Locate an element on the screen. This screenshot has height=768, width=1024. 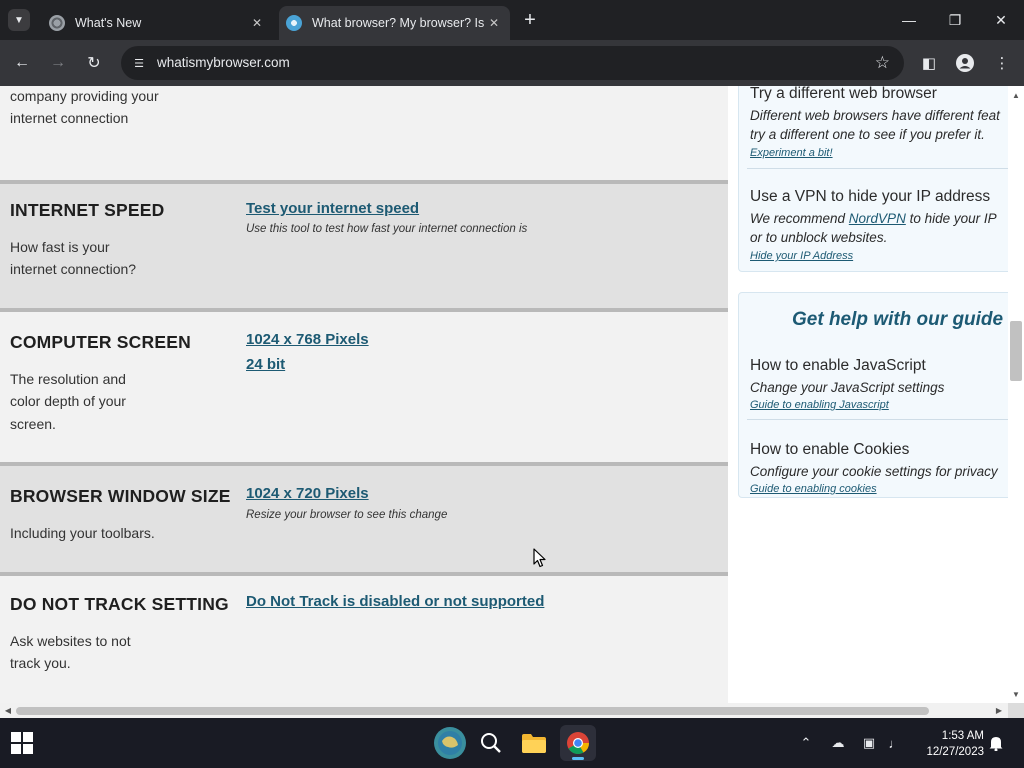
profile-icon is located at coordinates (965, 63).